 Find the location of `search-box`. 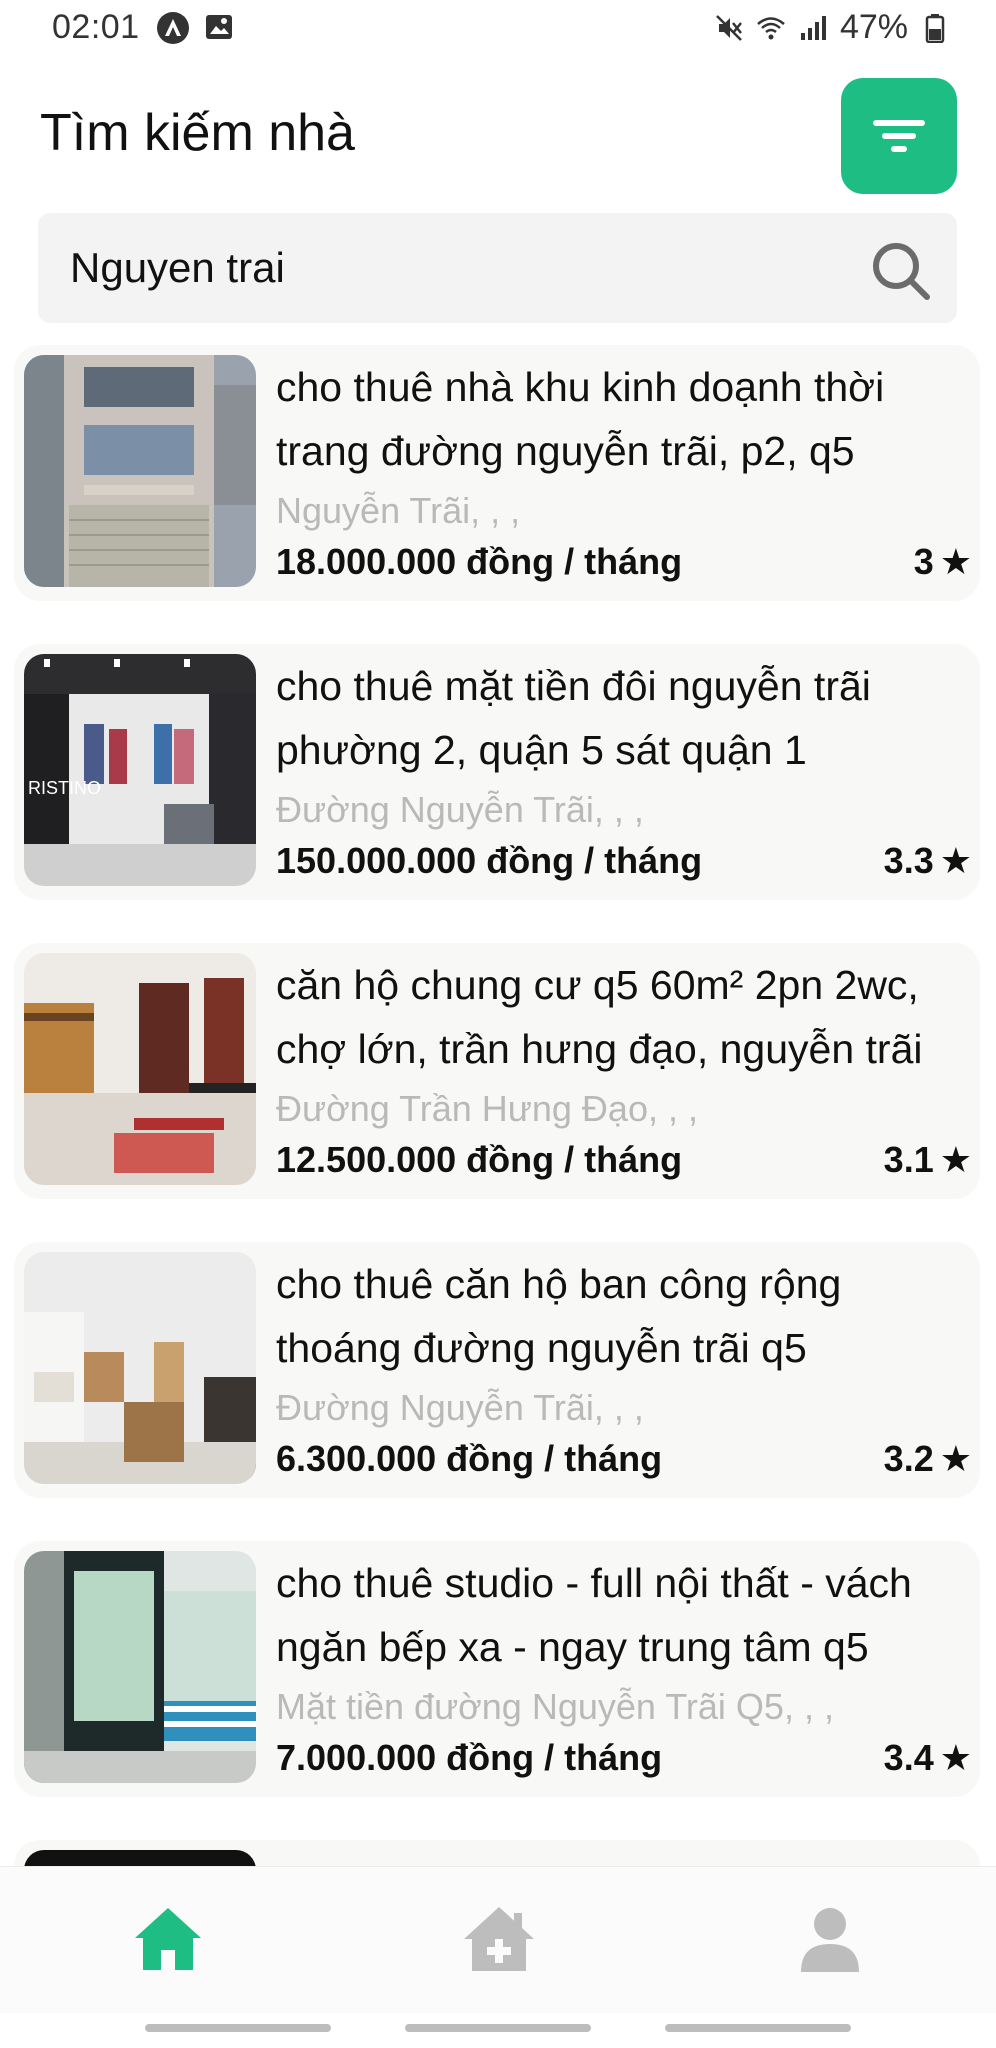

search-box is located at coordinates (497, 268).